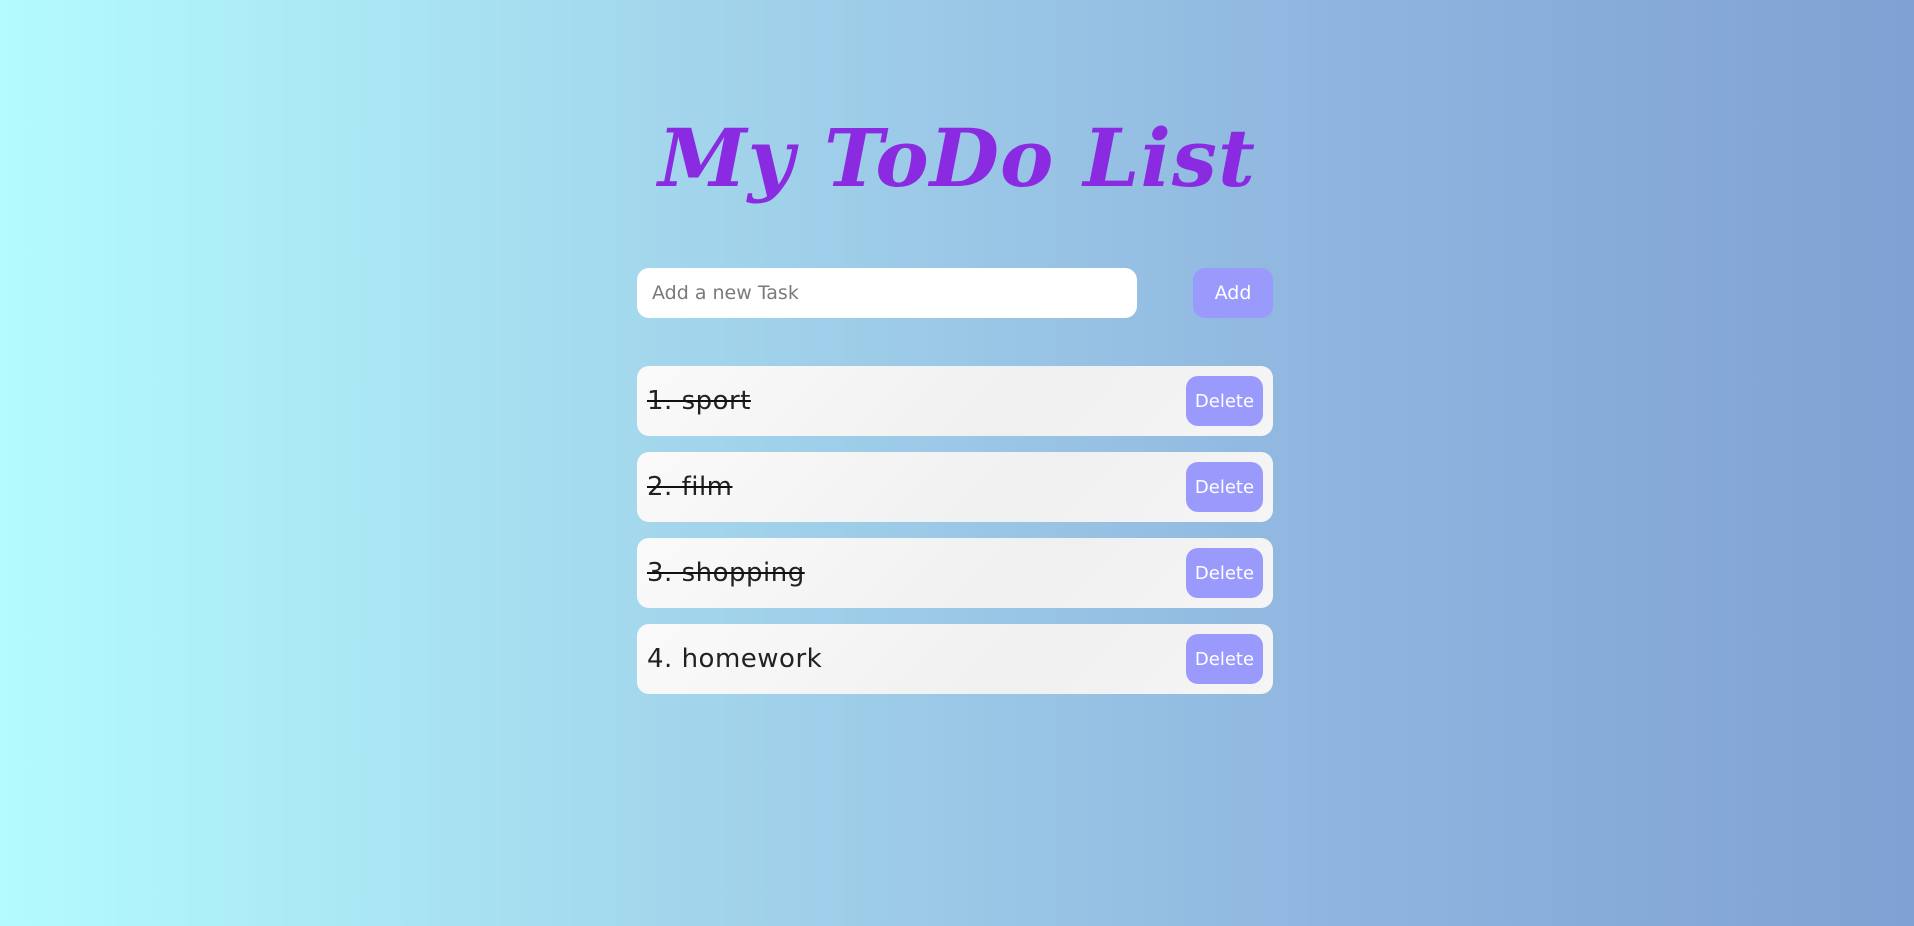 The height and width of the screenshot is (926, 1914). Describe the element at coordinates (1233, 293) in the screenshot. I see `add-task-button: Add` at that location.